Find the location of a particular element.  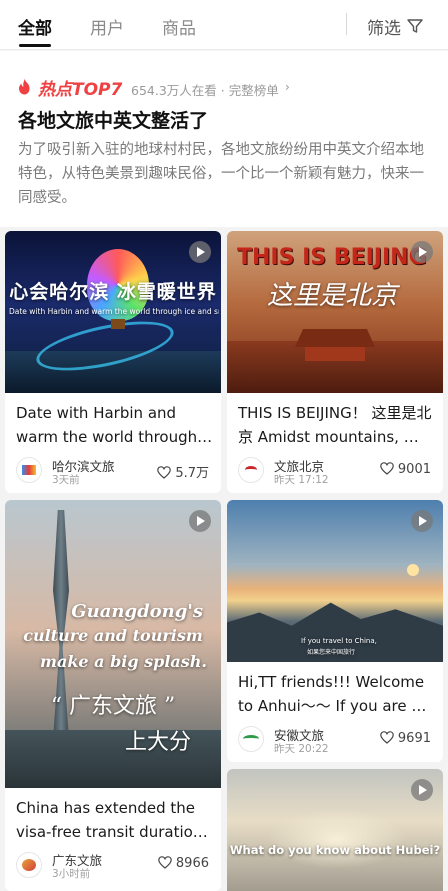

post-time: 3天前 is located at coordinates (66, 480).